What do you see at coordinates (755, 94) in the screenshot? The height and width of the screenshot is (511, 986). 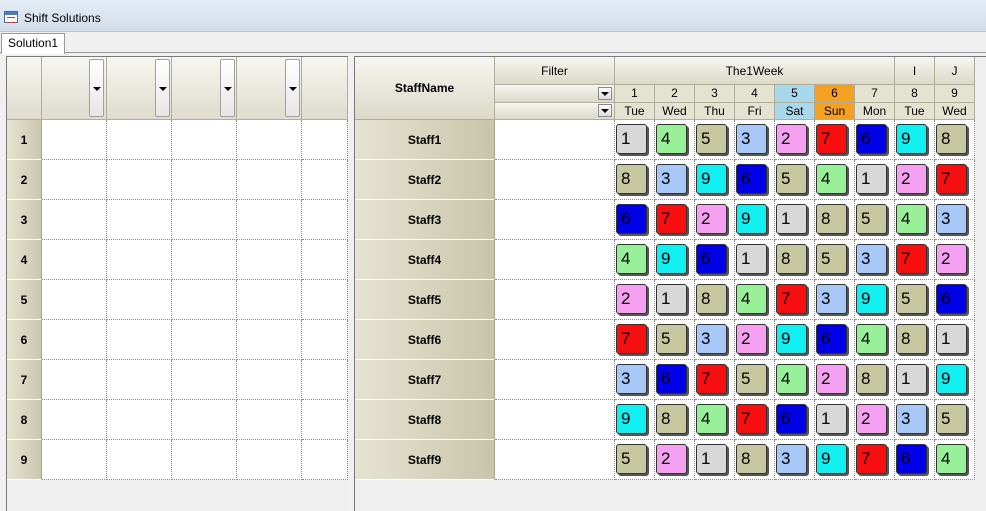 I see `day-number-header: 4` at bounding box center [755, 94].